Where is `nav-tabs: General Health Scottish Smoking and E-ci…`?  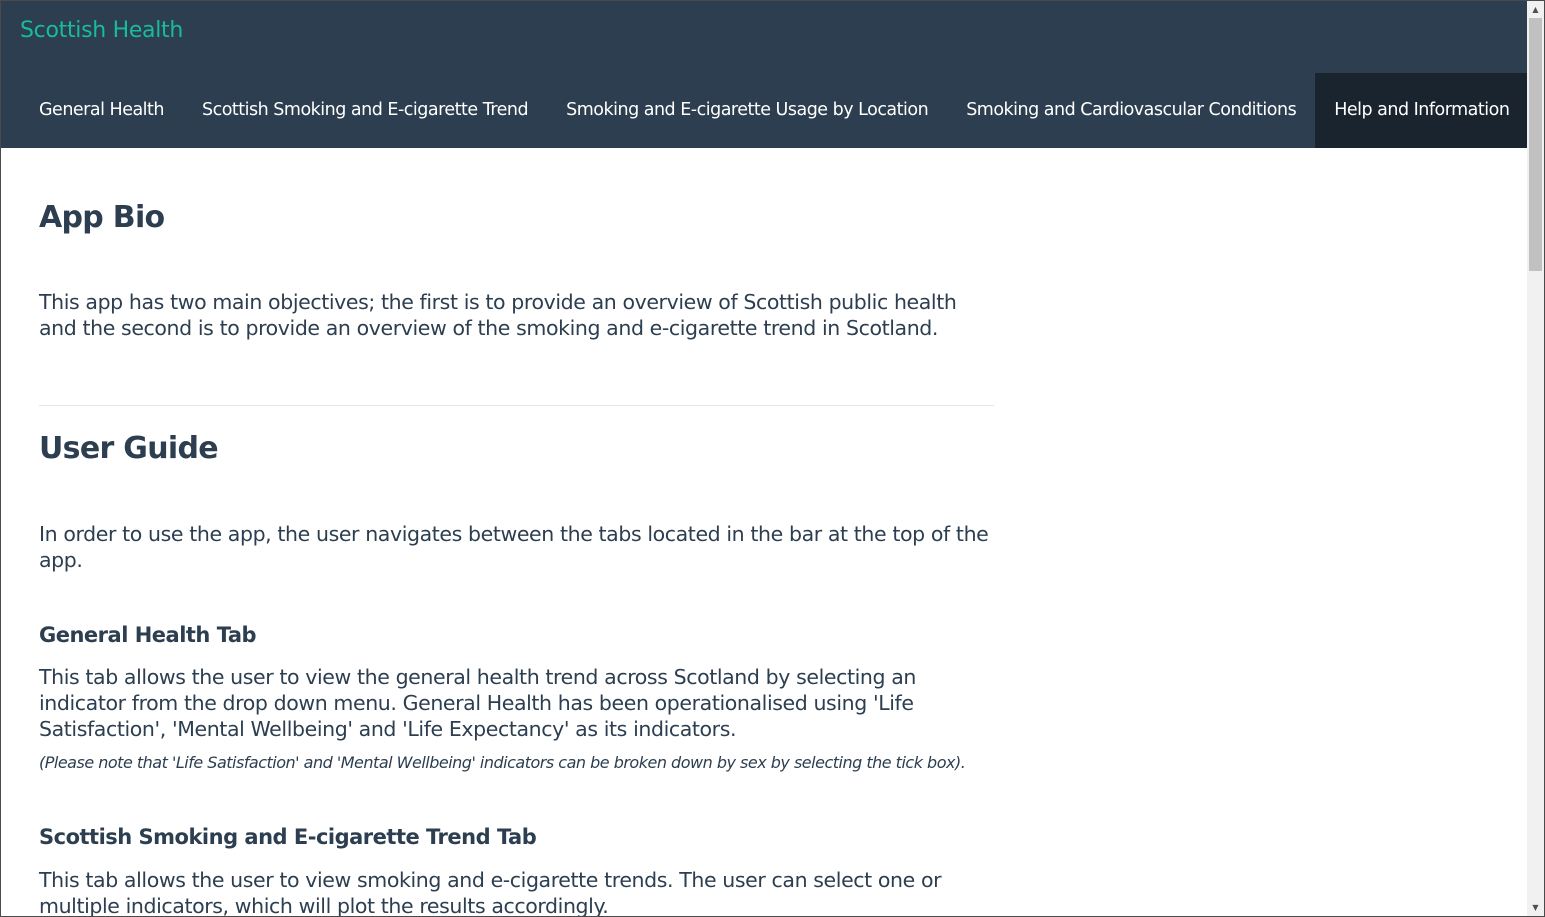 nav-tabs: General Health Scottish Smoking and E-ci… is located at coordinates (774, 110).